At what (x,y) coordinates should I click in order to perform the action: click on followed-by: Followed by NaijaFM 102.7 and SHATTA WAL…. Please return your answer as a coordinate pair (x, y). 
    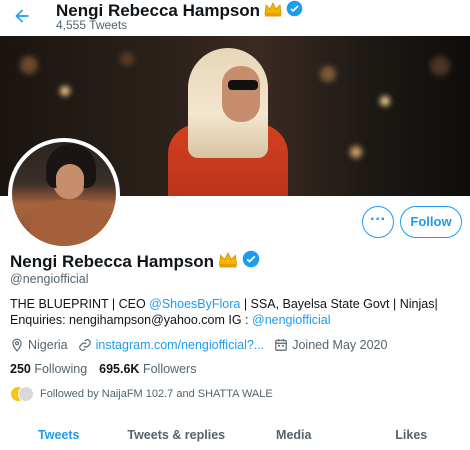
    Looking at the image, I should click on (141, 394).